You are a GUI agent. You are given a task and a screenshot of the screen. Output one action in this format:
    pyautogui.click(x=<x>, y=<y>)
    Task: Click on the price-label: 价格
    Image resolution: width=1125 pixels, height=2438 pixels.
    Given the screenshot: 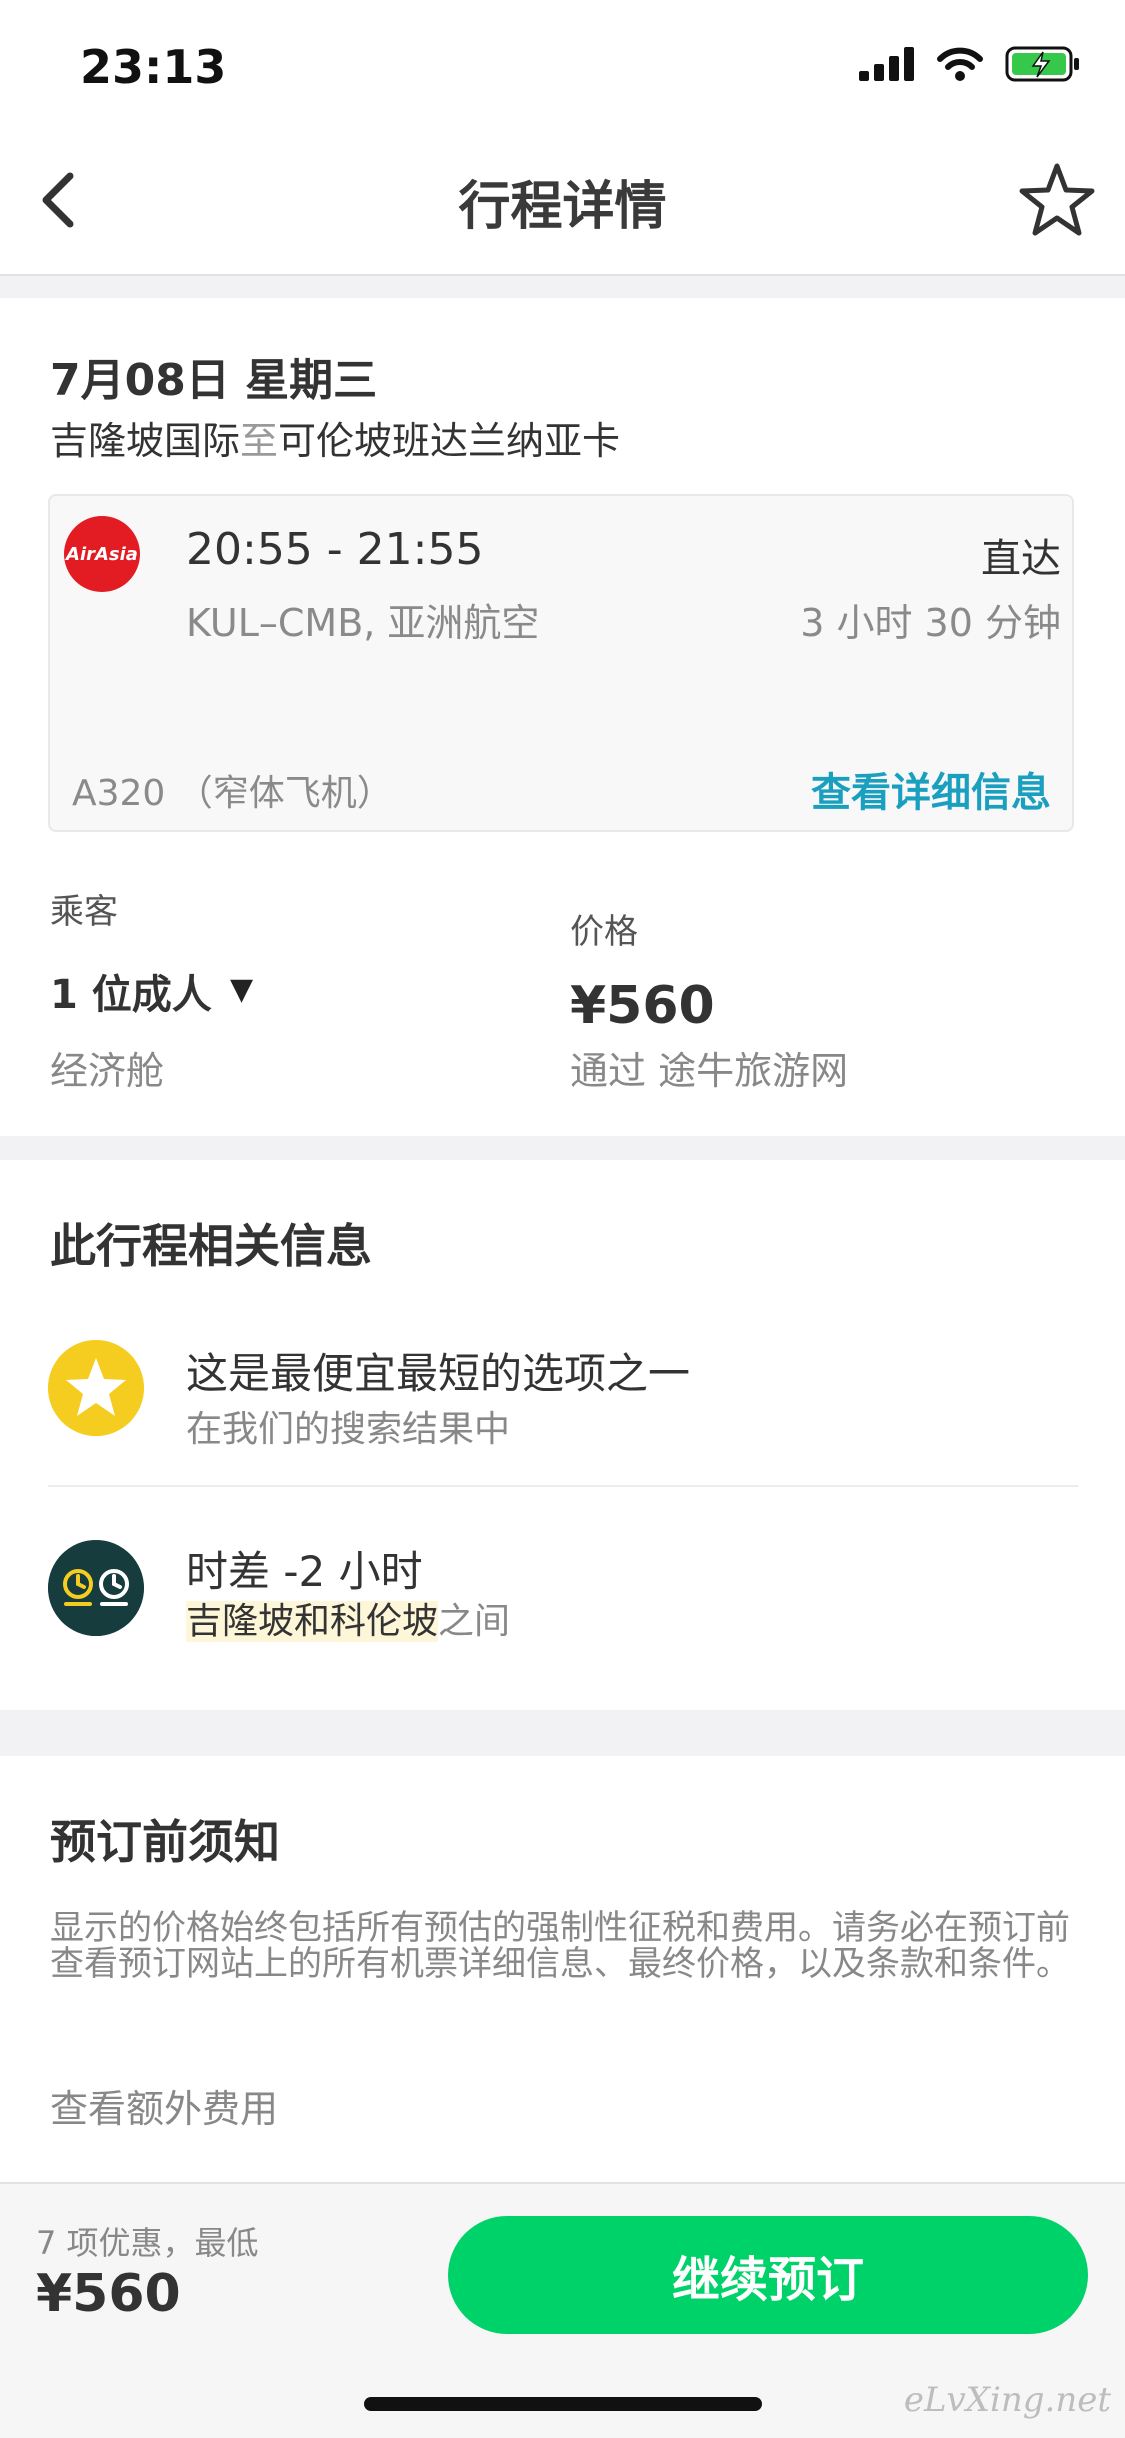 What is the action you would take?
    pyautogui.click(x=604, y=932)
    